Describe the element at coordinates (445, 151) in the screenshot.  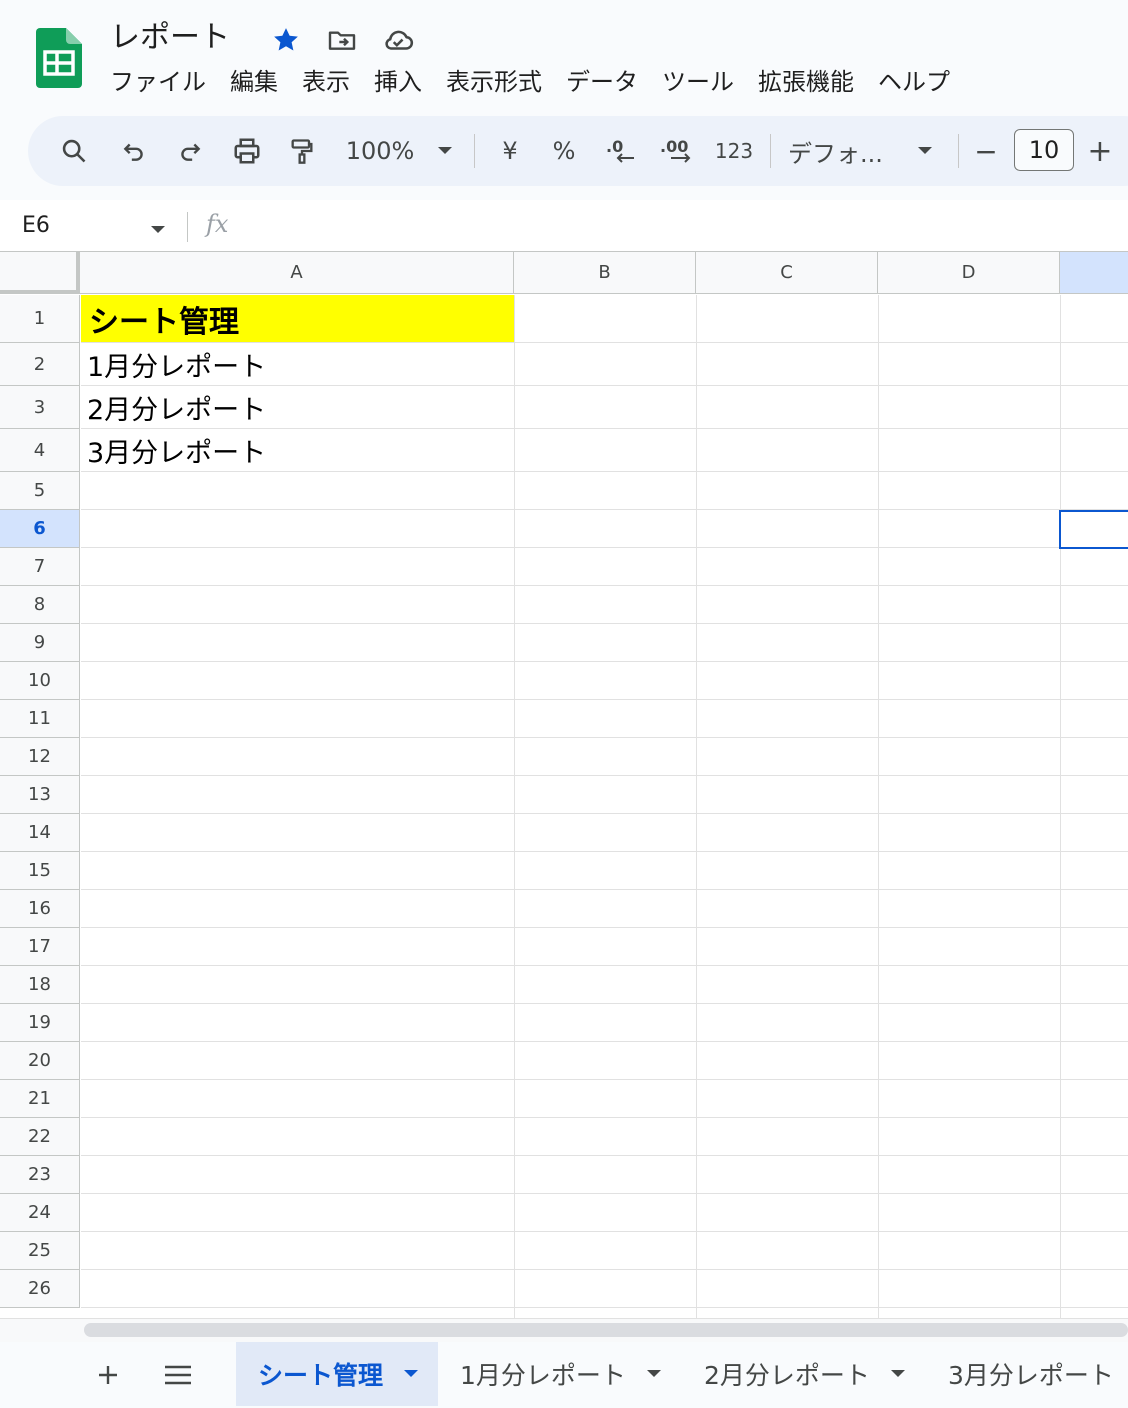
I see `zoom-dropdown-caret-icon` at that location.